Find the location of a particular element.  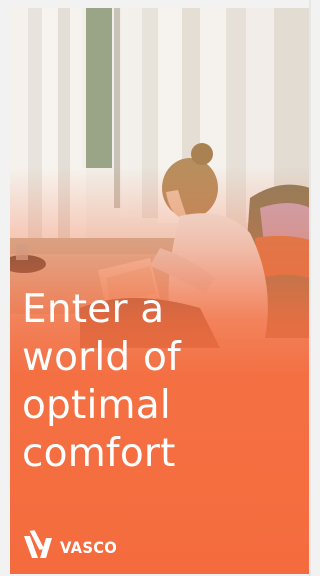

headline-line: comfort is located at coordinates (99, 453).